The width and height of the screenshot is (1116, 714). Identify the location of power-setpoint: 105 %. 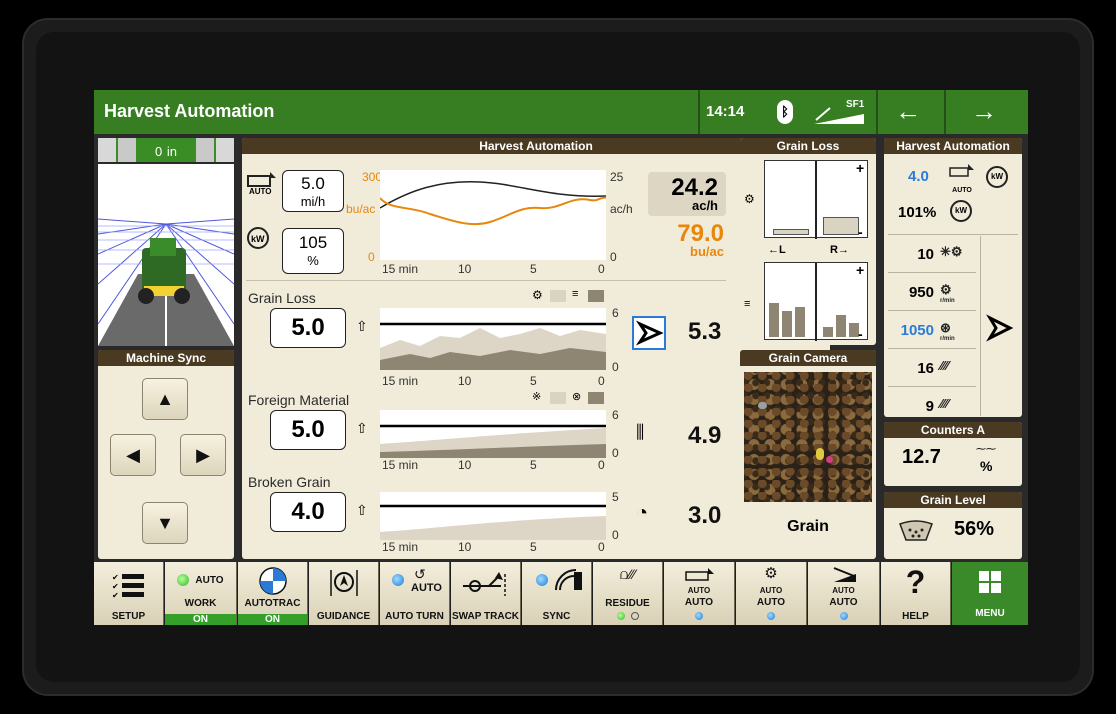
(313, 251).